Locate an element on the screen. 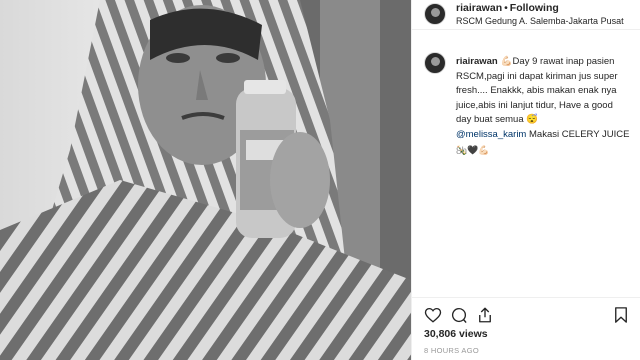 This screenshot has height=360, width=640. share-icon is located at coordinates (485, 315).